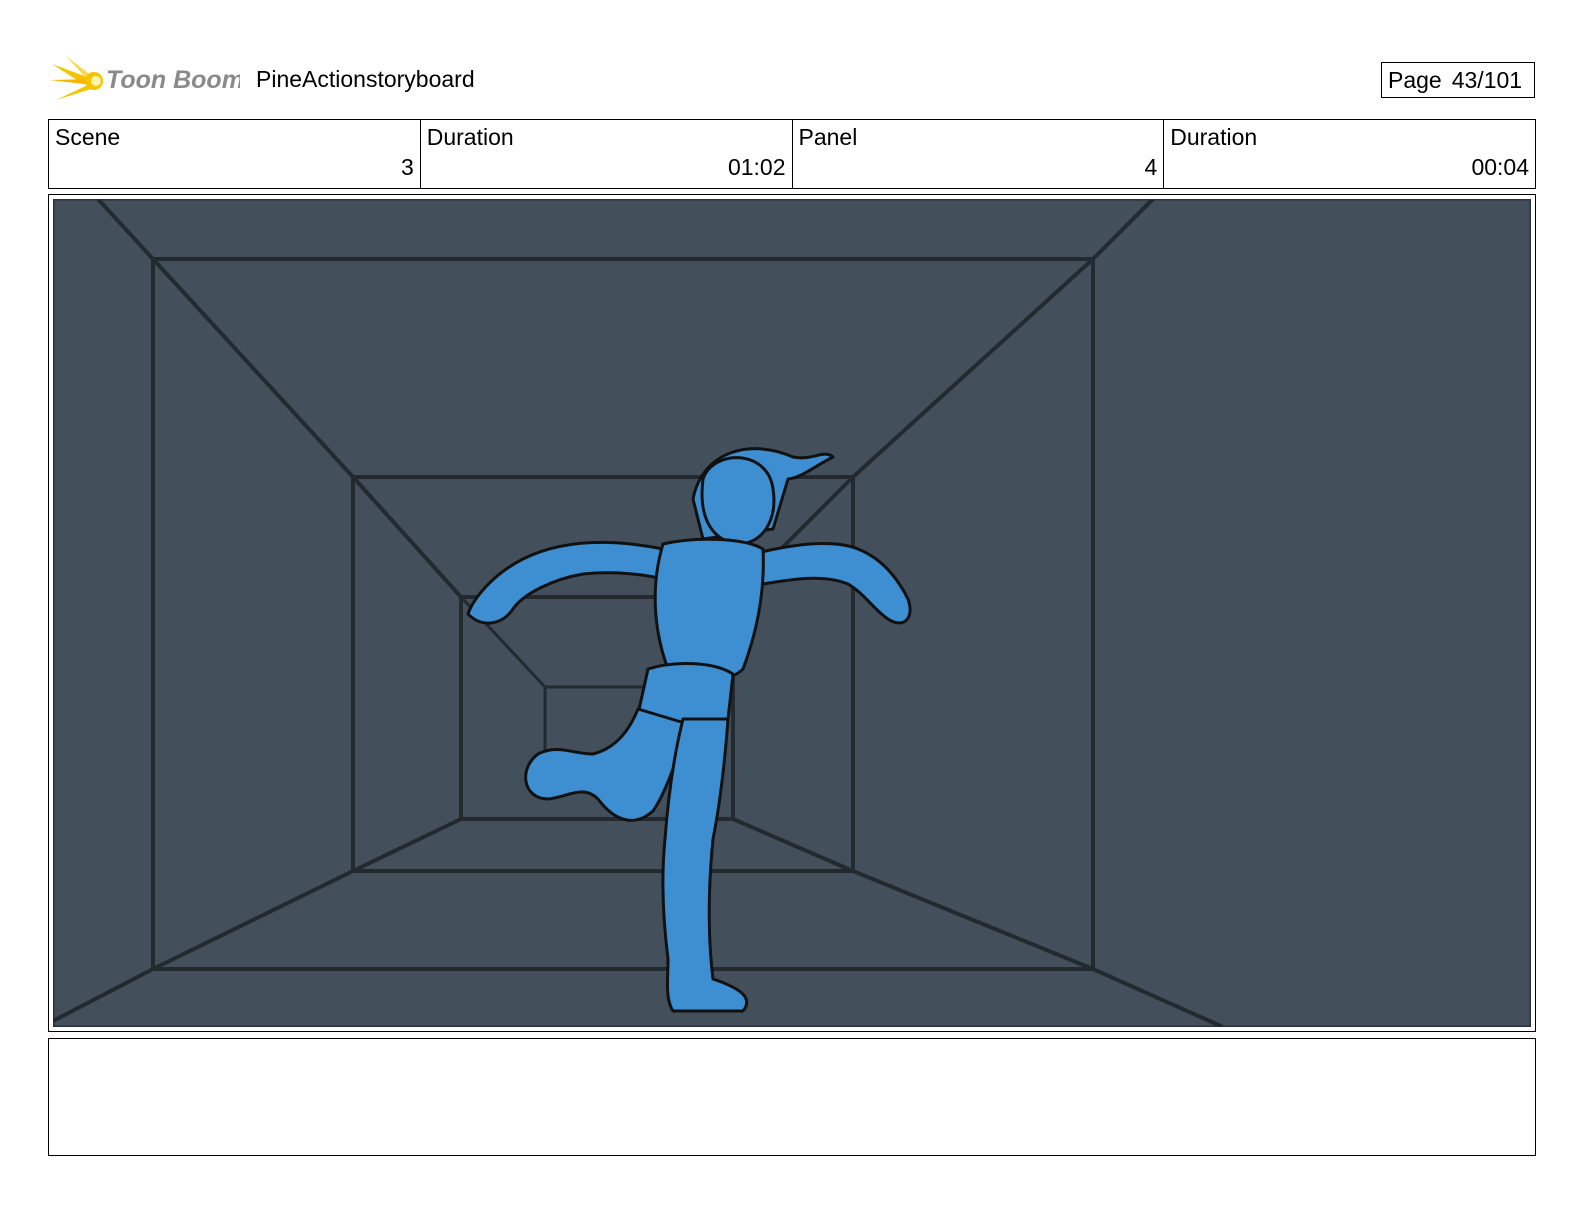 The width and height of the screenshot is (1584, 1224). Describe the element at coordinates (828, 137) in the screenshot. I see `panel-label: Panel` at that location.